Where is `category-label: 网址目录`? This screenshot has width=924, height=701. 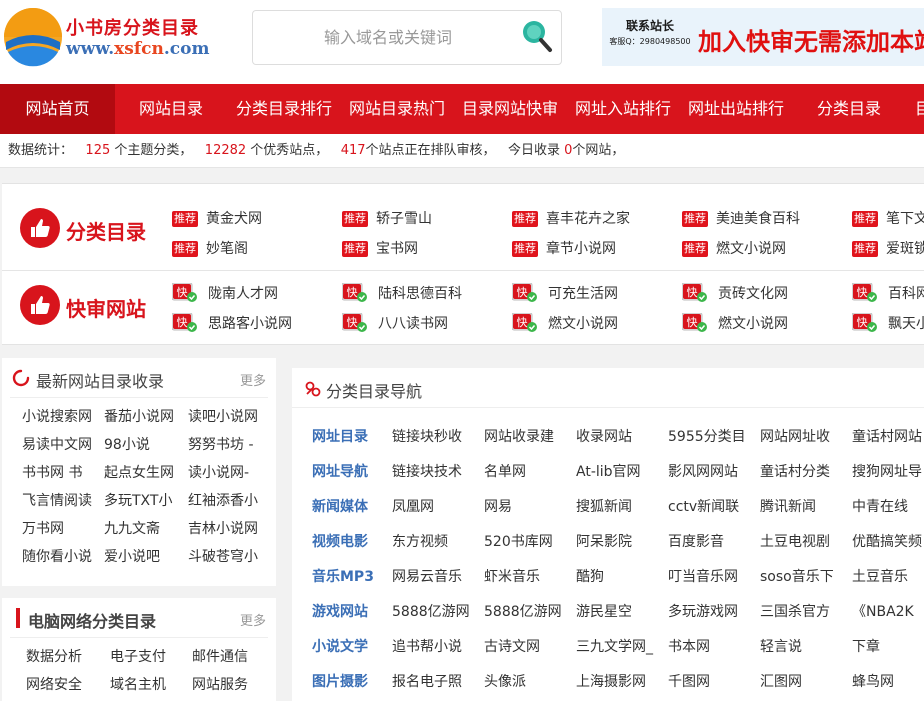 category-label: 网址目录 is located at coordinates (340, 437).